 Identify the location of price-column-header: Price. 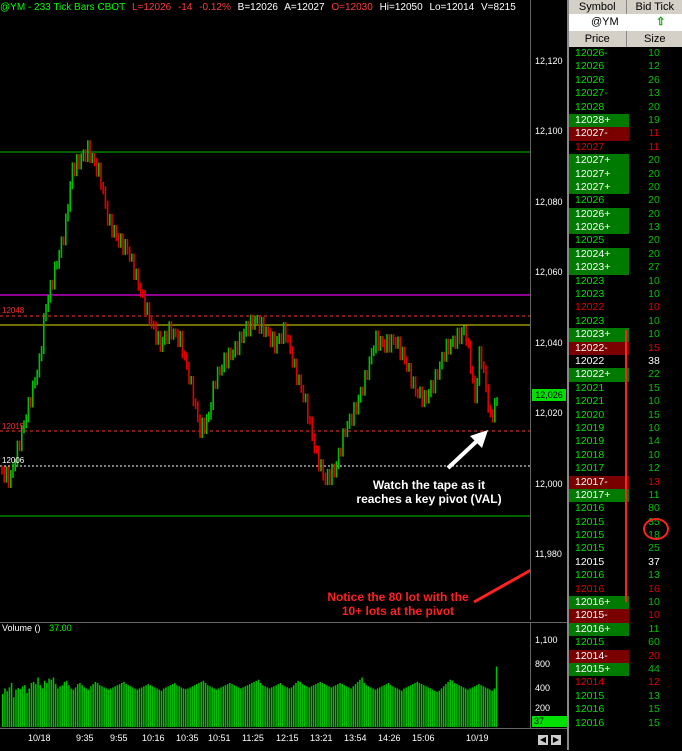
(598, 39).